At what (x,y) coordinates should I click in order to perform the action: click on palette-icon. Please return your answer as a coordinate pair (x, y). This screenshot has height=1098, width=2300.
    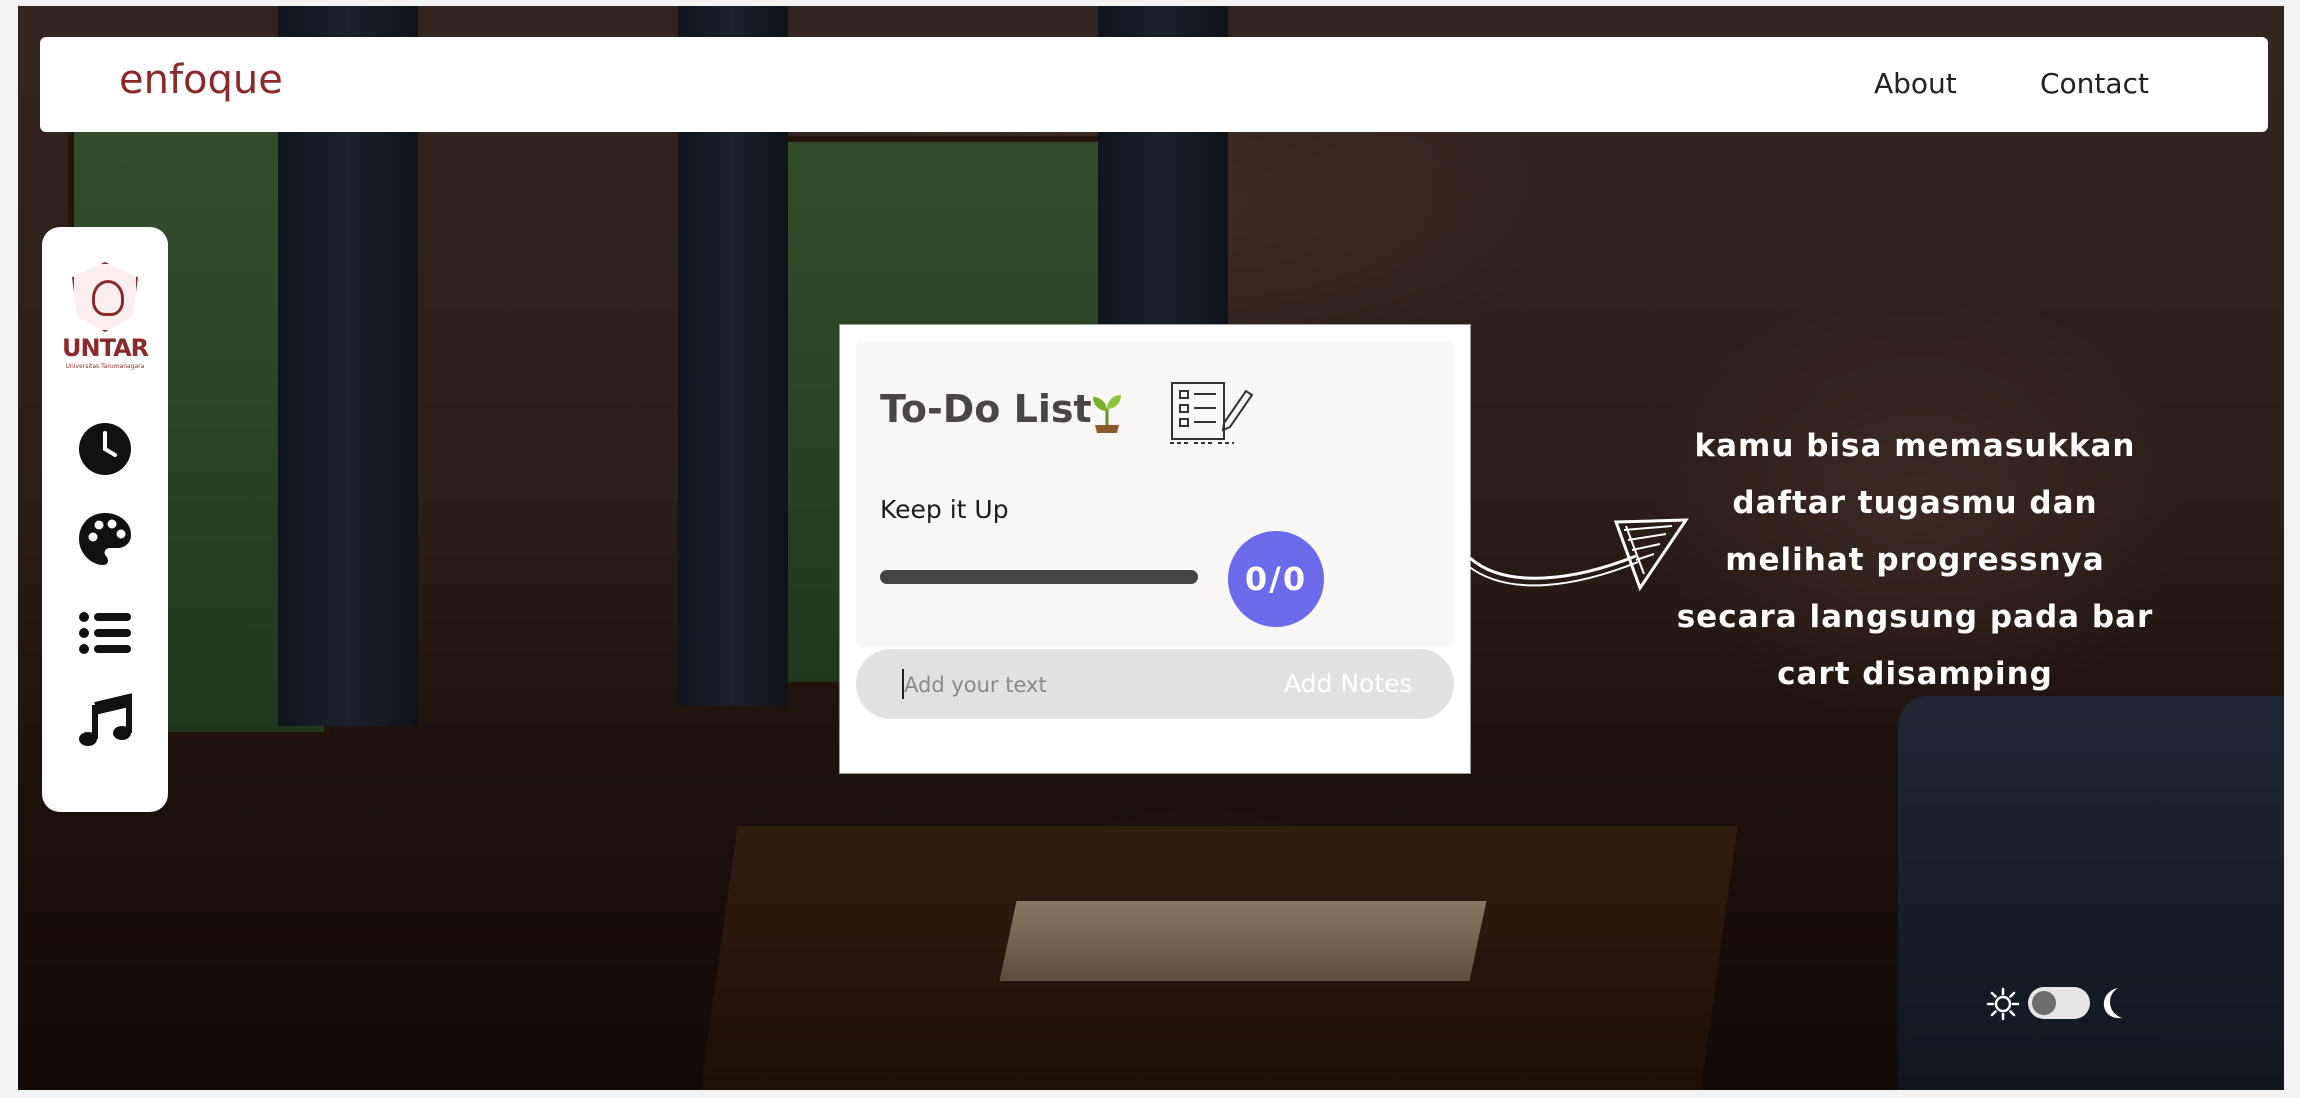
    Looking at the image, I should click on (105, 539).